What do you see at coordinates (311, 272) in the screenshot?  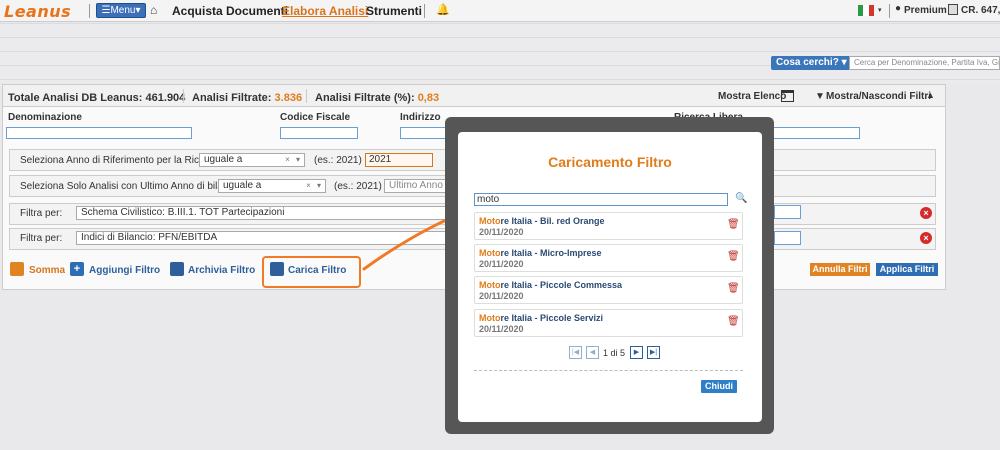 I see `highlight-callout` at bounding box center [311, 272].